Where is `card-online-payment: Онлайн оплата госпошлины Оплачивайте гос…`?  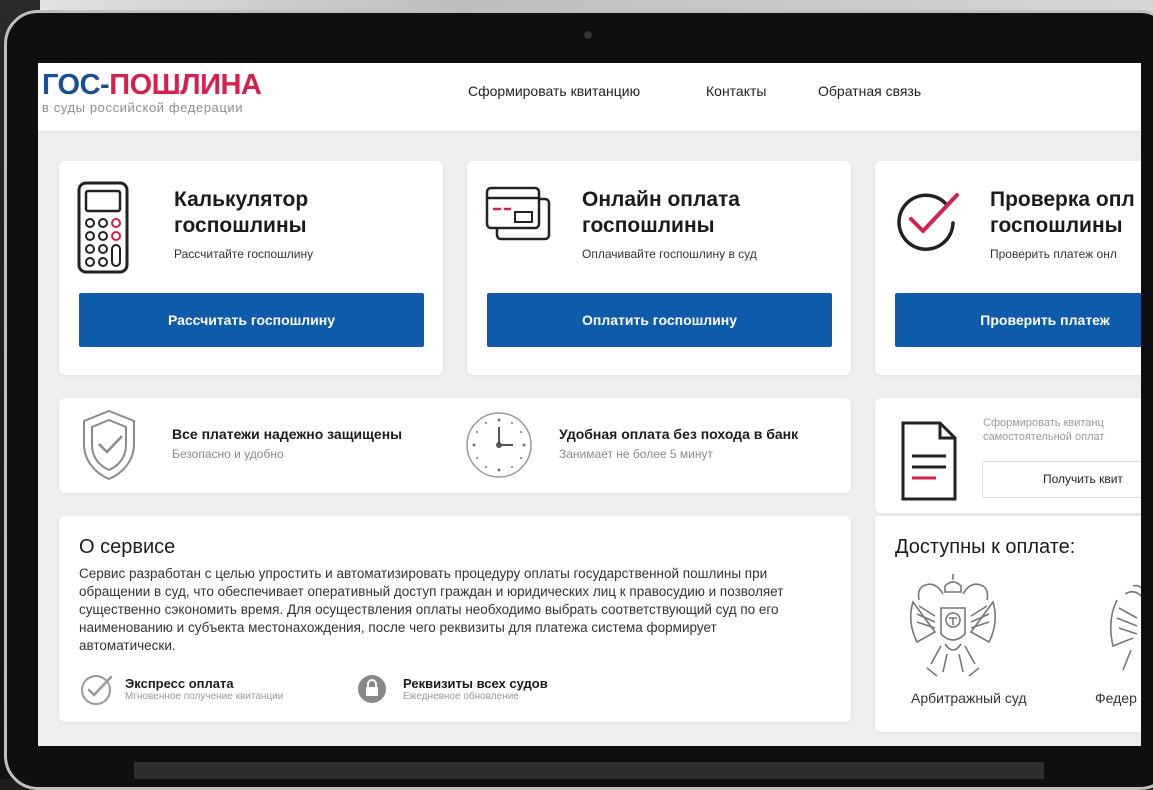 card-online-payment: Онлайн оплата госпошлины Оплачивайте гос… is located at coordinates (659, 268).